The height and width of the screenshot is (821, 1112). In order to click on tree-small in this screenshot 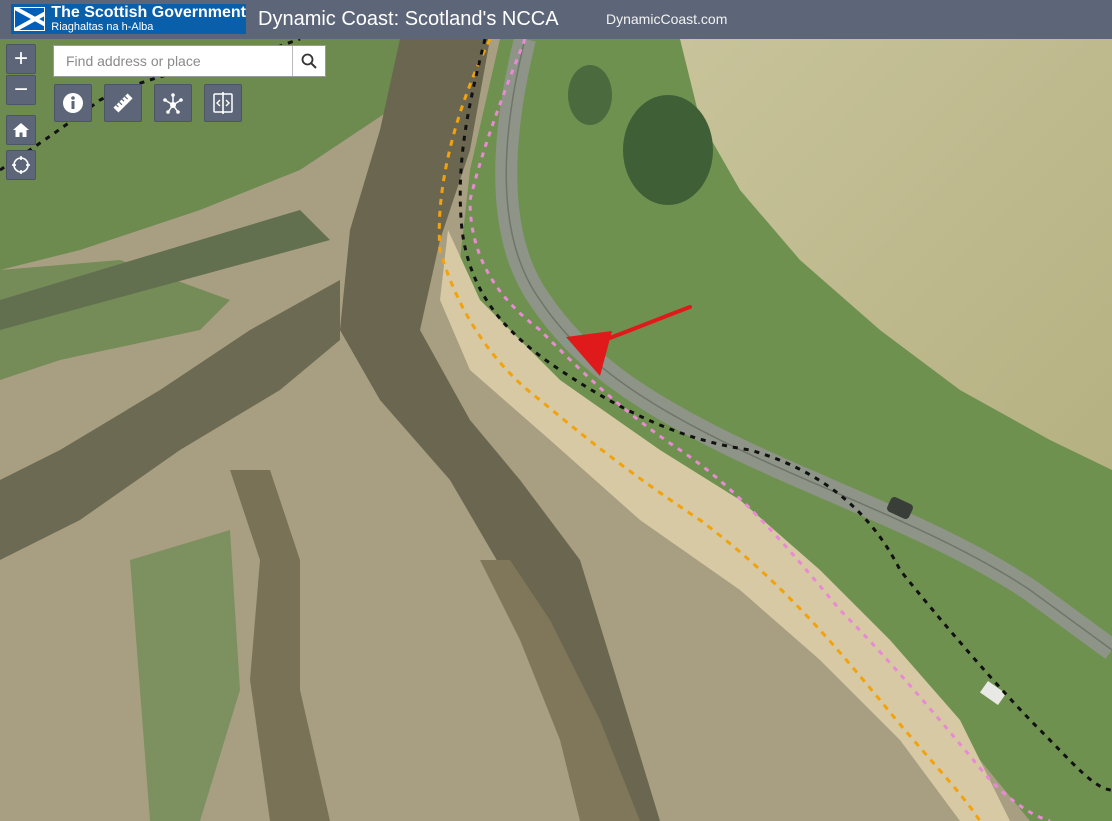, I will do `click(590, 95)`.